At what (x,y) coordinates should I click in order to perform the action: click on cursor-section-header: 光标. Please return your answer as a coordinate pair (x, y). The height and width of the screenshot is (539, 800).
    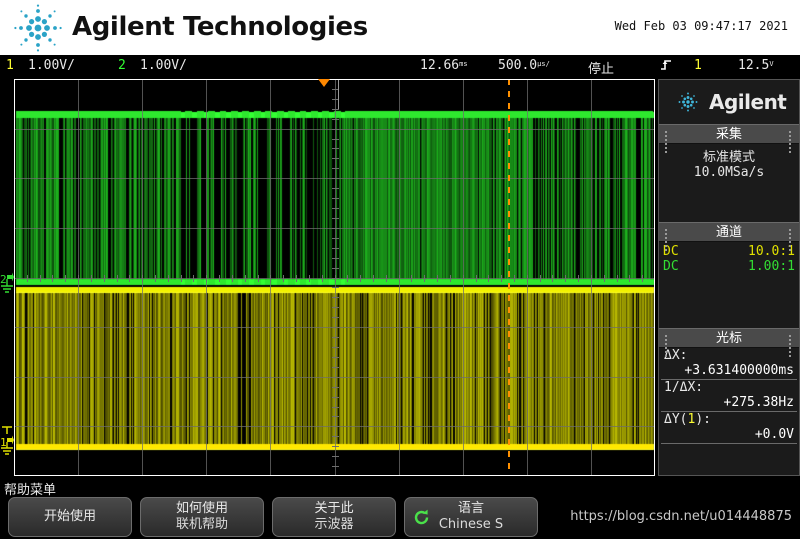
    Looking at the image, I should click on (729, 342).